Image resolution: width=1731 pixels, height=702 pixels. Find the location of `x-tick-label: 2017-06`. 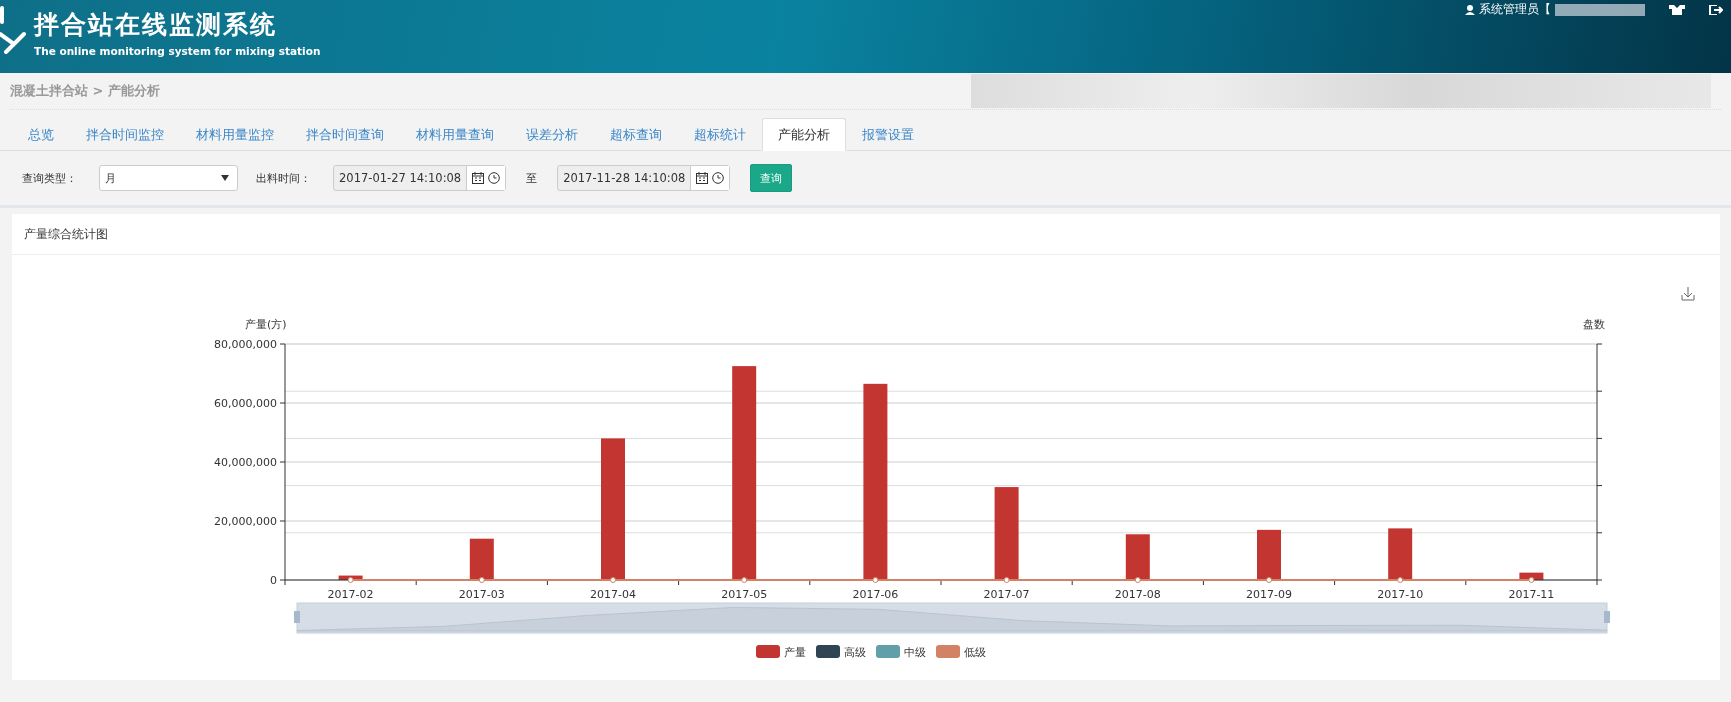

x-tick-label: 2017-06 is located at coordinates (875, 594).